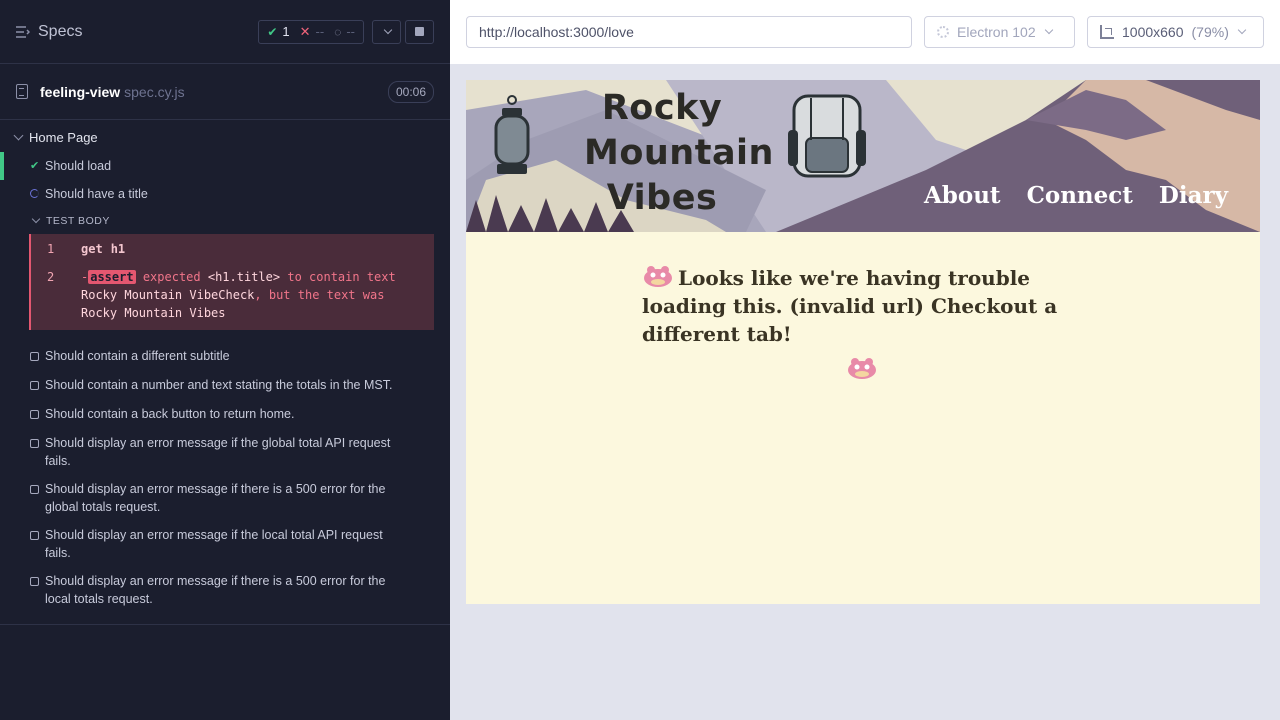 The height and width of the screenshot is (720, 1280). I want to click on stop-button, so click(419, 31).